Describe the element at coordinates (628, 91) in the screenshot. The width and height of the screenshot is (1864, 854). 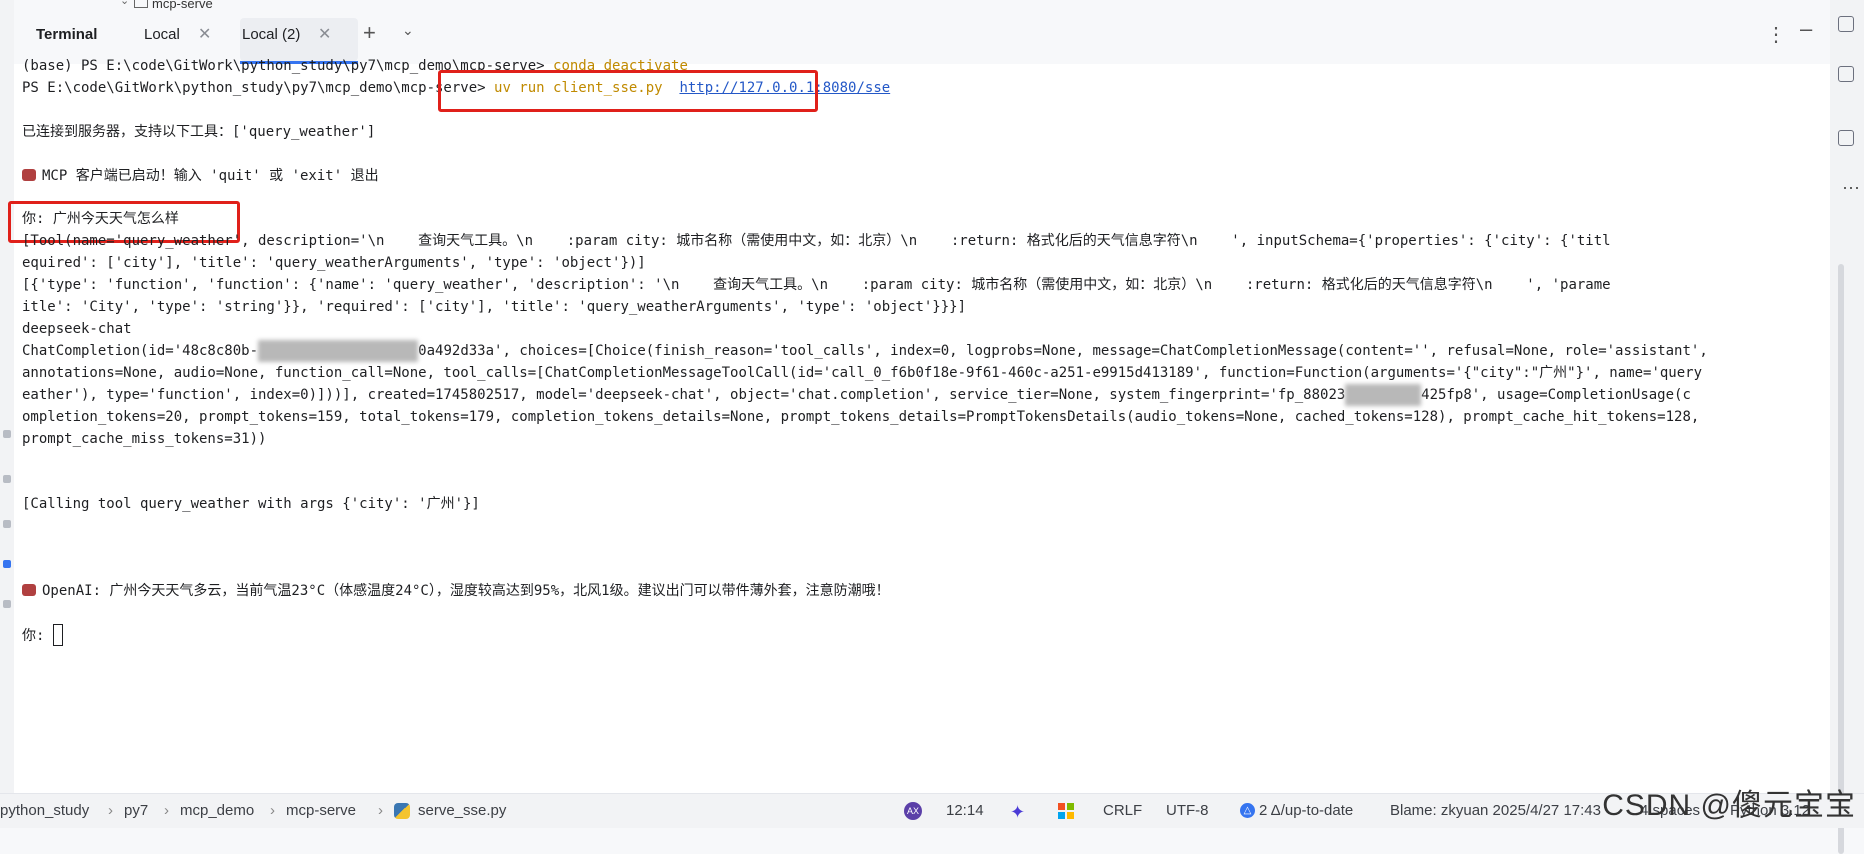
I see `highlight-box` at that location.